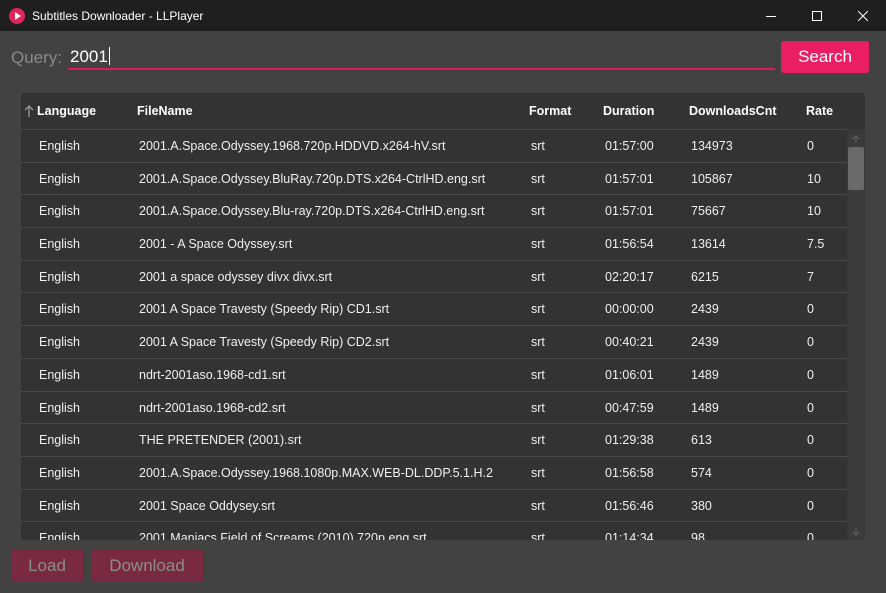  Describe the element at coordinates (17, 15) in the screenshot. I see `app-logo-icon` at that location.